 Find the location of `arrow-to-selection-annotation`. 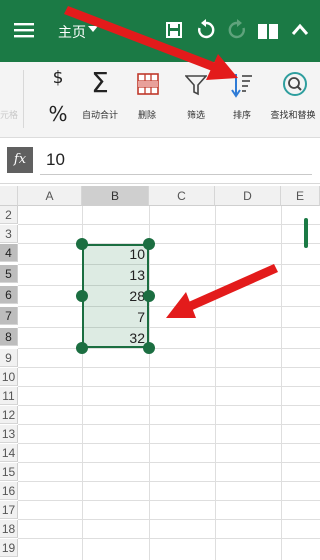

arrow-to-selection-annotation is located at coordinates (222, 291).